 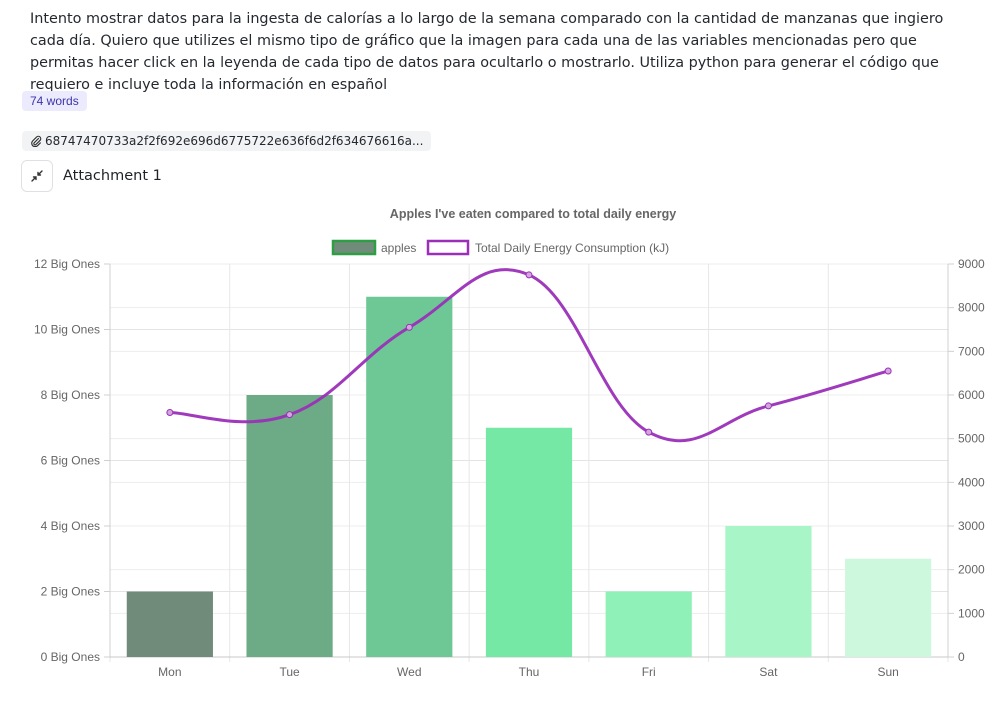 What do you see at coordinates (112, 176) in the screenshot?
I see `attachment-label: Attachment 1` at bounding box center [112, 176].